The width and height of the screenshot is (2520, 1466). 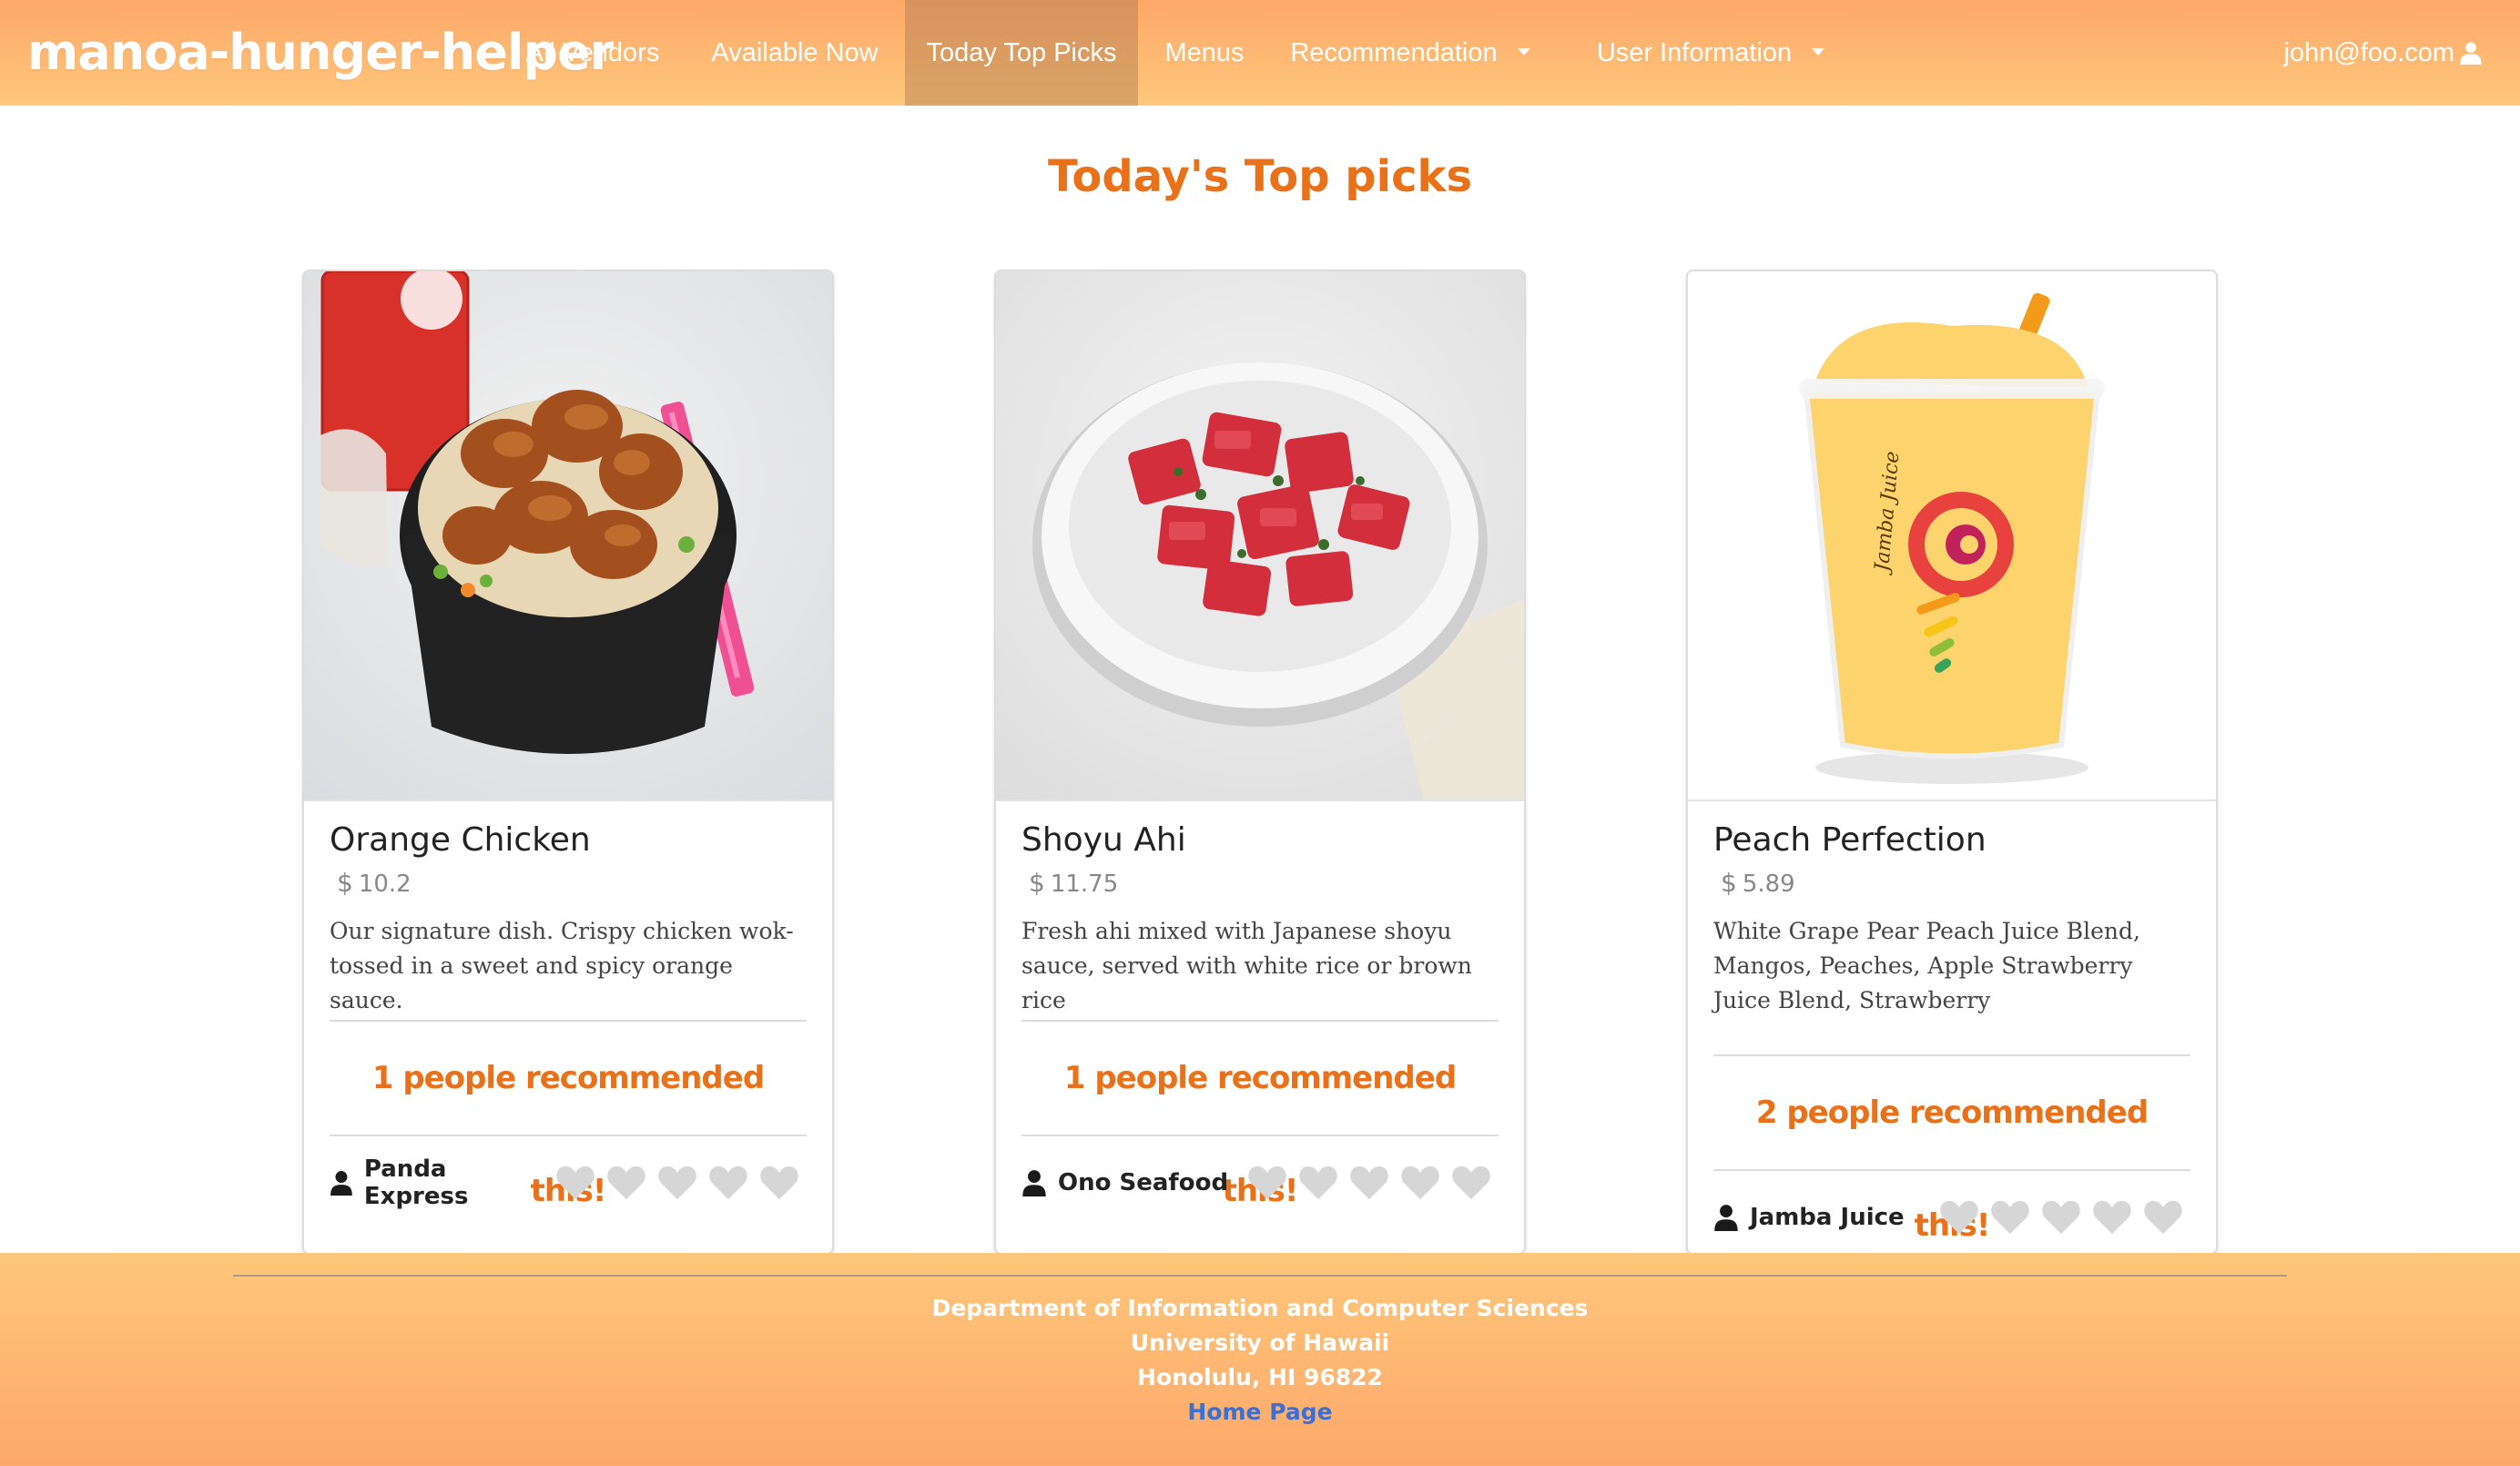 I want to click on vendor-name: Jamba Juice, so click(x=1827, y=1217).